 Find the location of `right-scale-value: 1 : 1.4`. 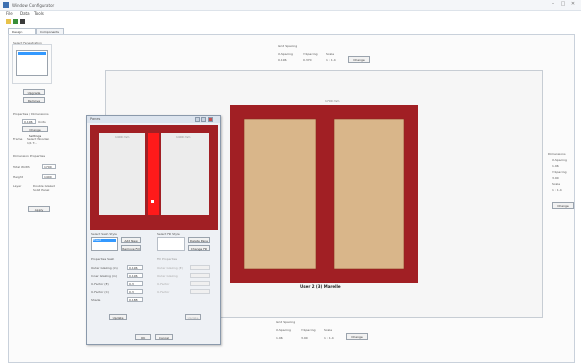

right-scale-value: 1 : 1.4 is located at coordinates (557, 190).